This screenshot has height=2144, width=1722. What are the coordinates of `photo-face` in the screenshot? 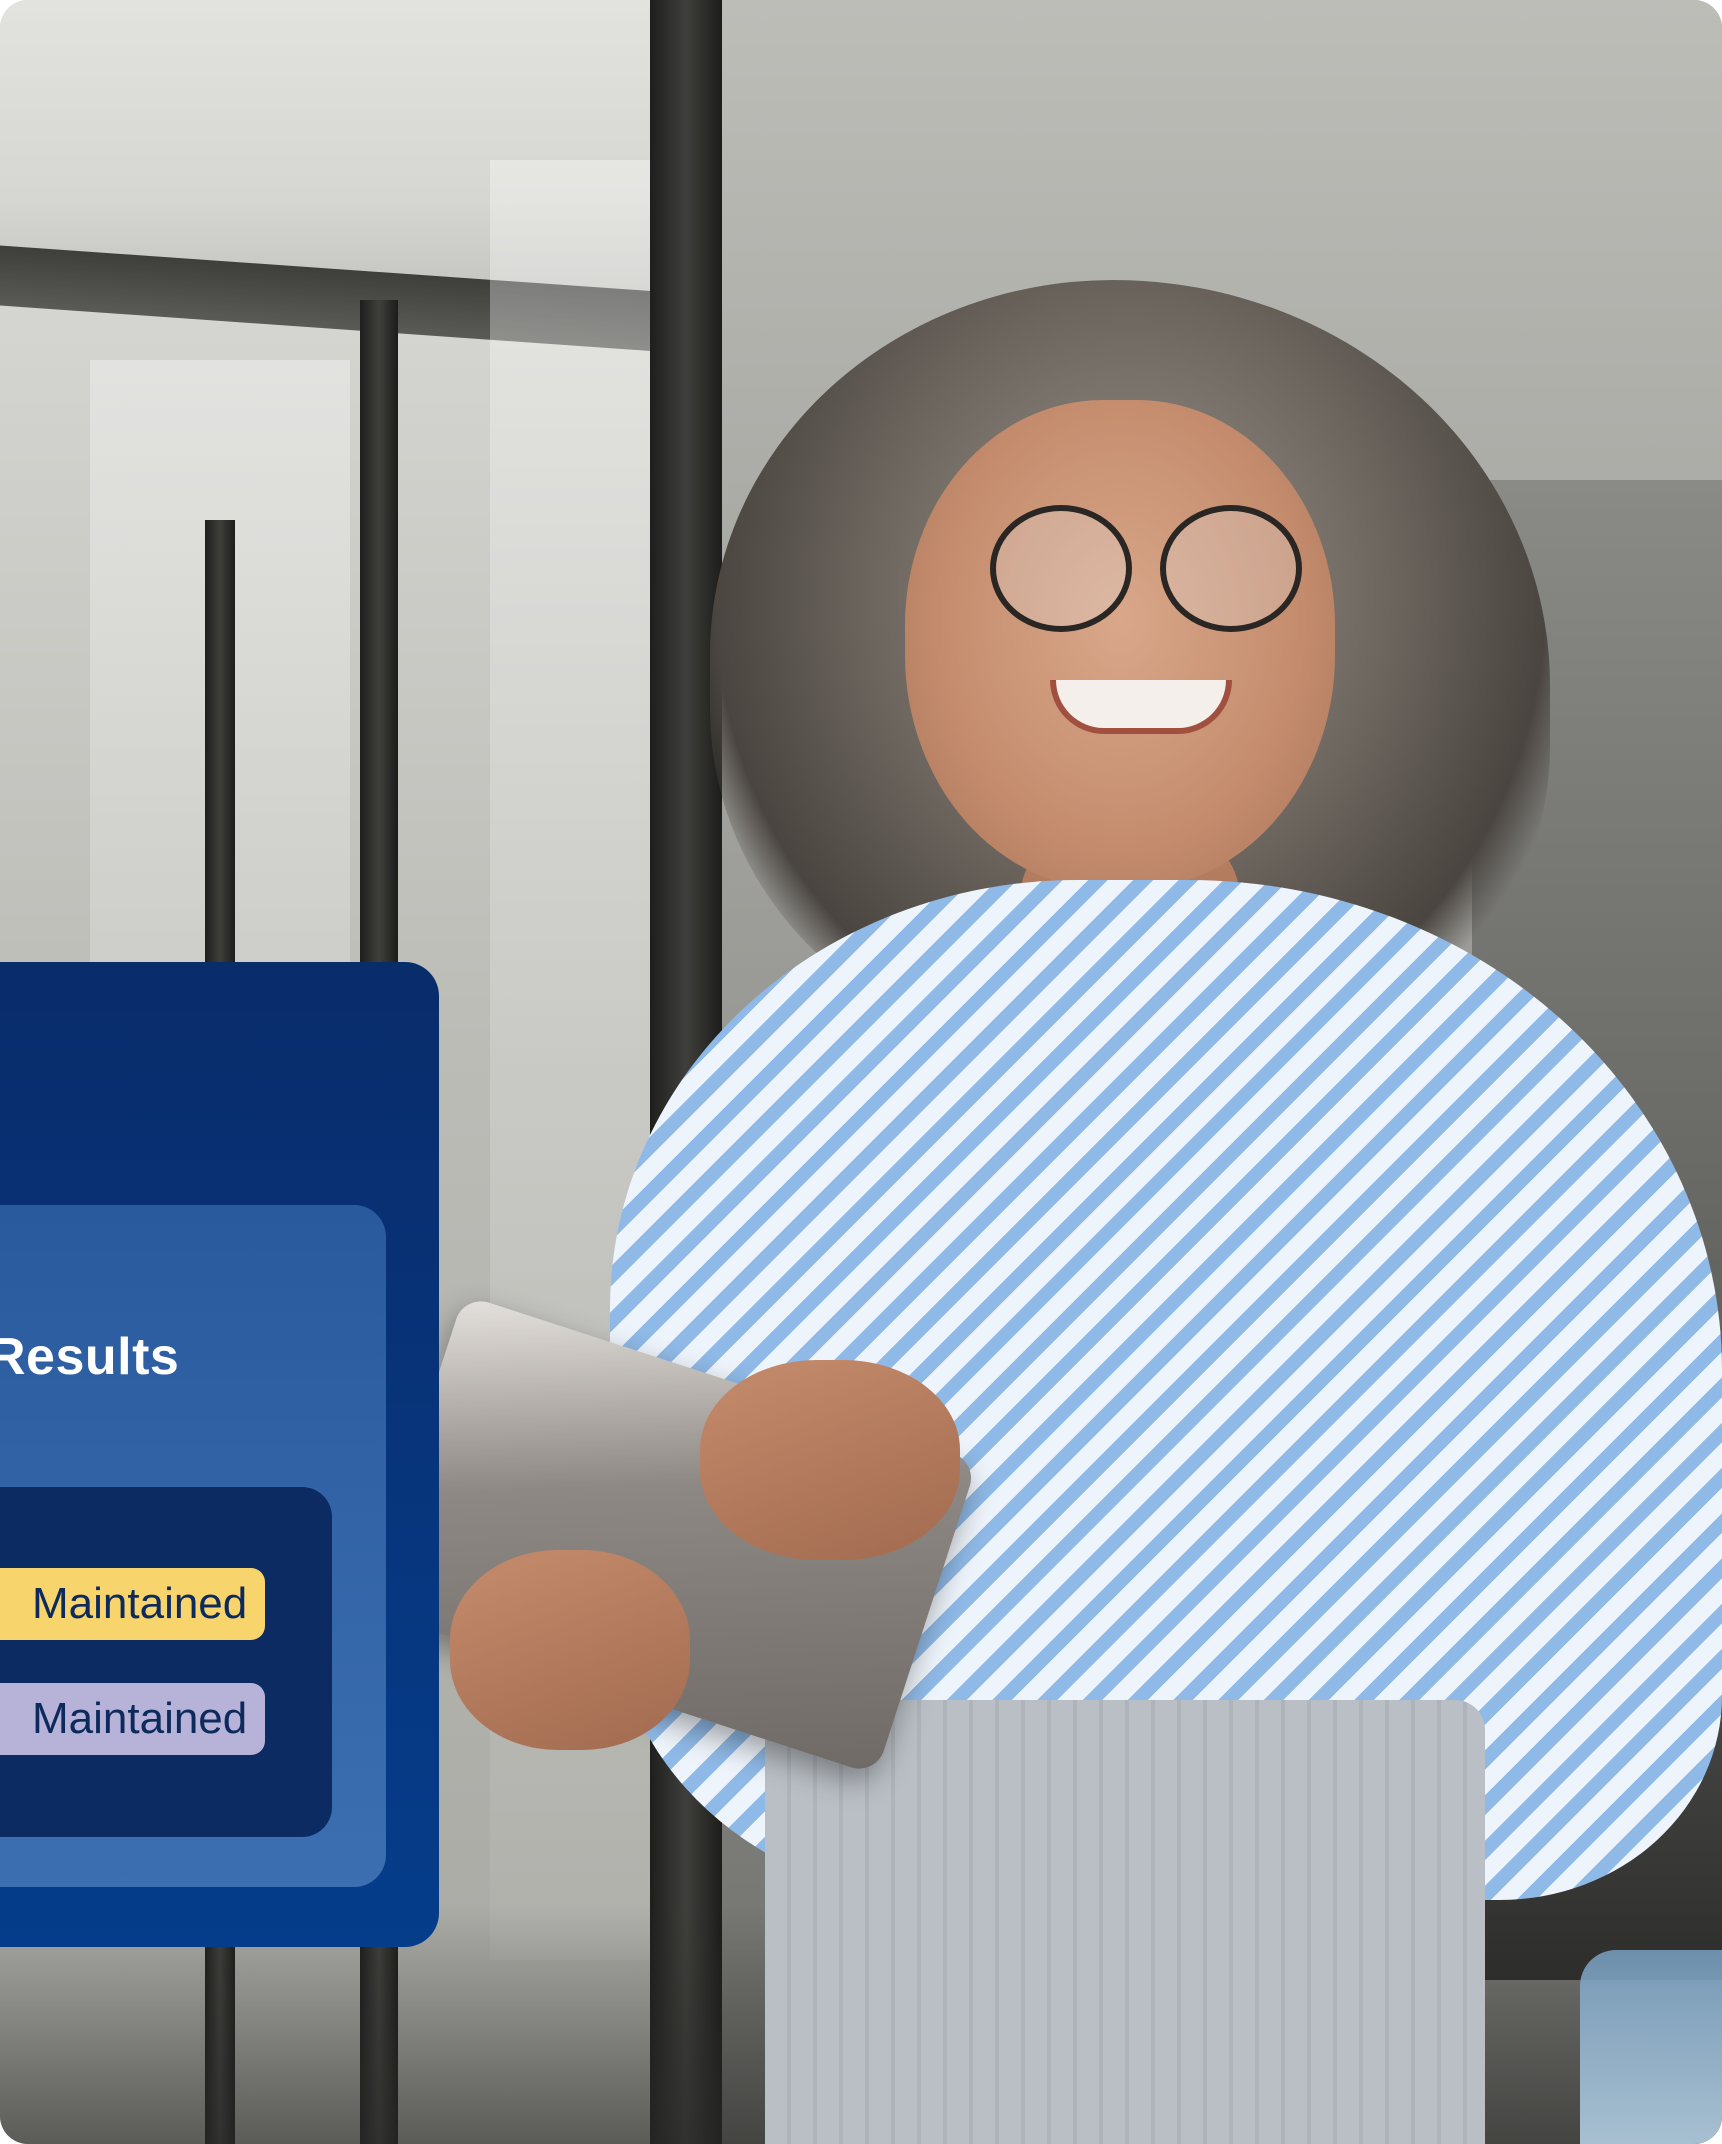 It's located at (1120, 645).